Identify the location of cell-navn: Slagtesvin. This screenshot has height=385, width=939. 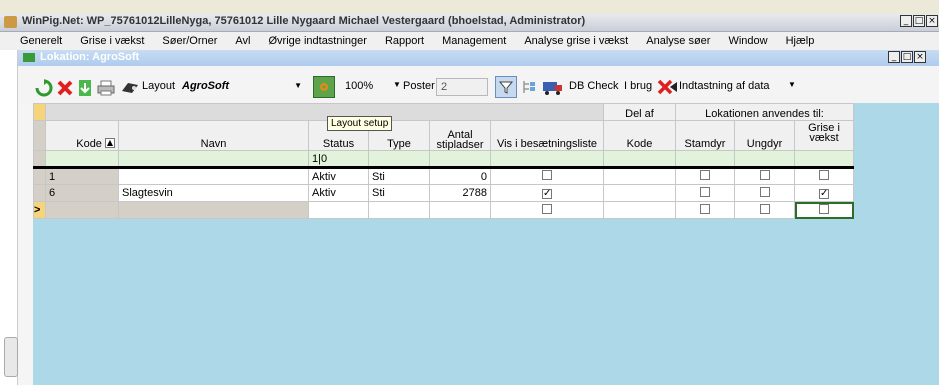
(213, 193).